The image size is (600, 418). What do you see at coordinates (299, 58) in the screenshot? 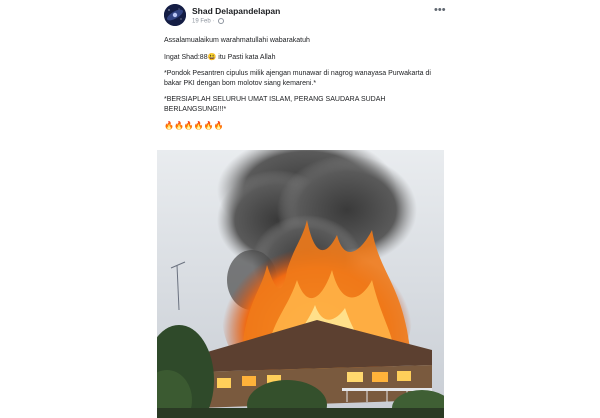
I see `post-line-reminder: Ingat Shad:88😃 itu Pasti kata Allah` at bounding box center [299, 58].